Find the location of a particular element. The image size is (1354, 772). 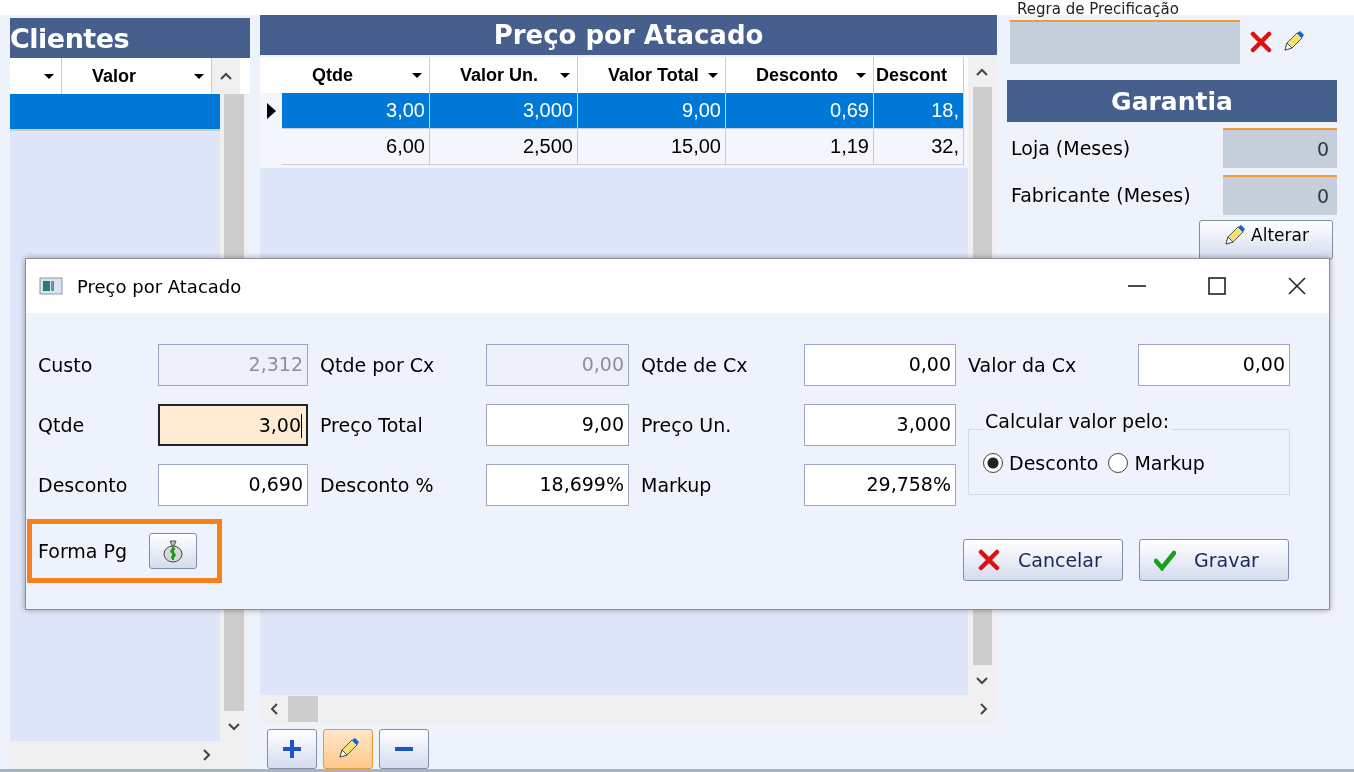

field-label: Qtde is located at coordinates (62, 425).